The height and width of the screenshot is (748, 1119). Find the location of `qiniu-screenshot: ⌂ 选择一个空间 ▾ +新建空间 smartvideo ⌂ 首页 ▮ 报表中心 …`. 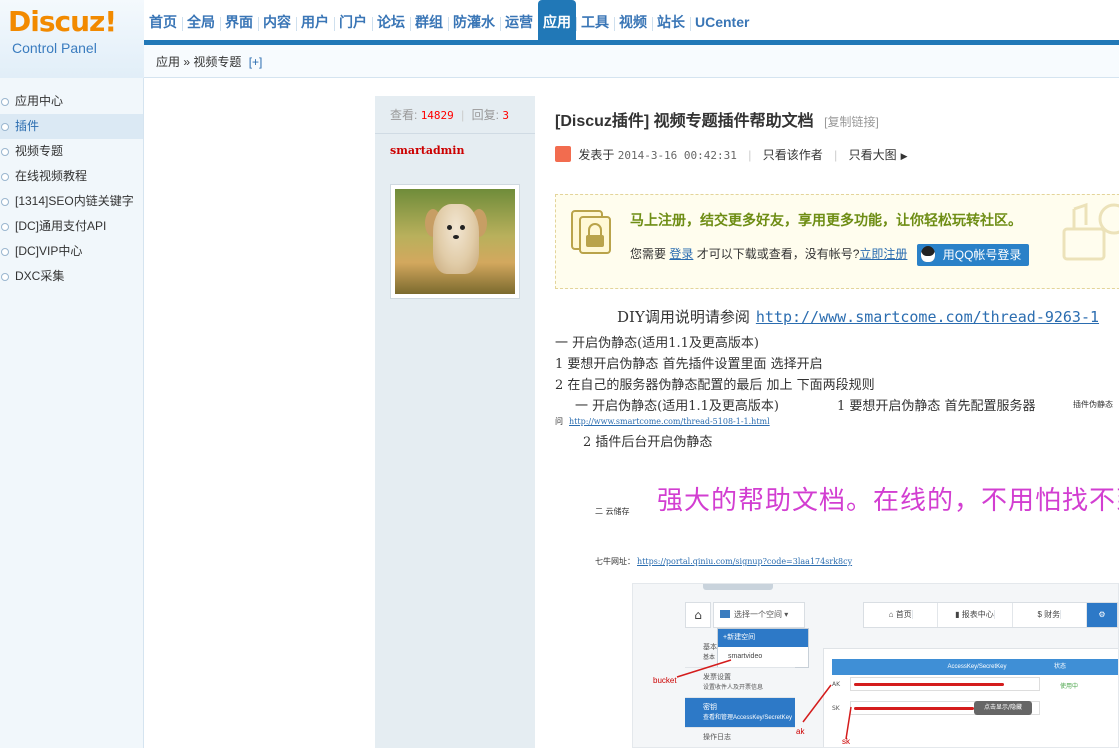

qiniu-screenshot: ⌂ 选择一个空间 ▾ +新建空间 smartvideo ⌂ 首页 ▮ 报表中心 … is located at coordinates (875, 665).